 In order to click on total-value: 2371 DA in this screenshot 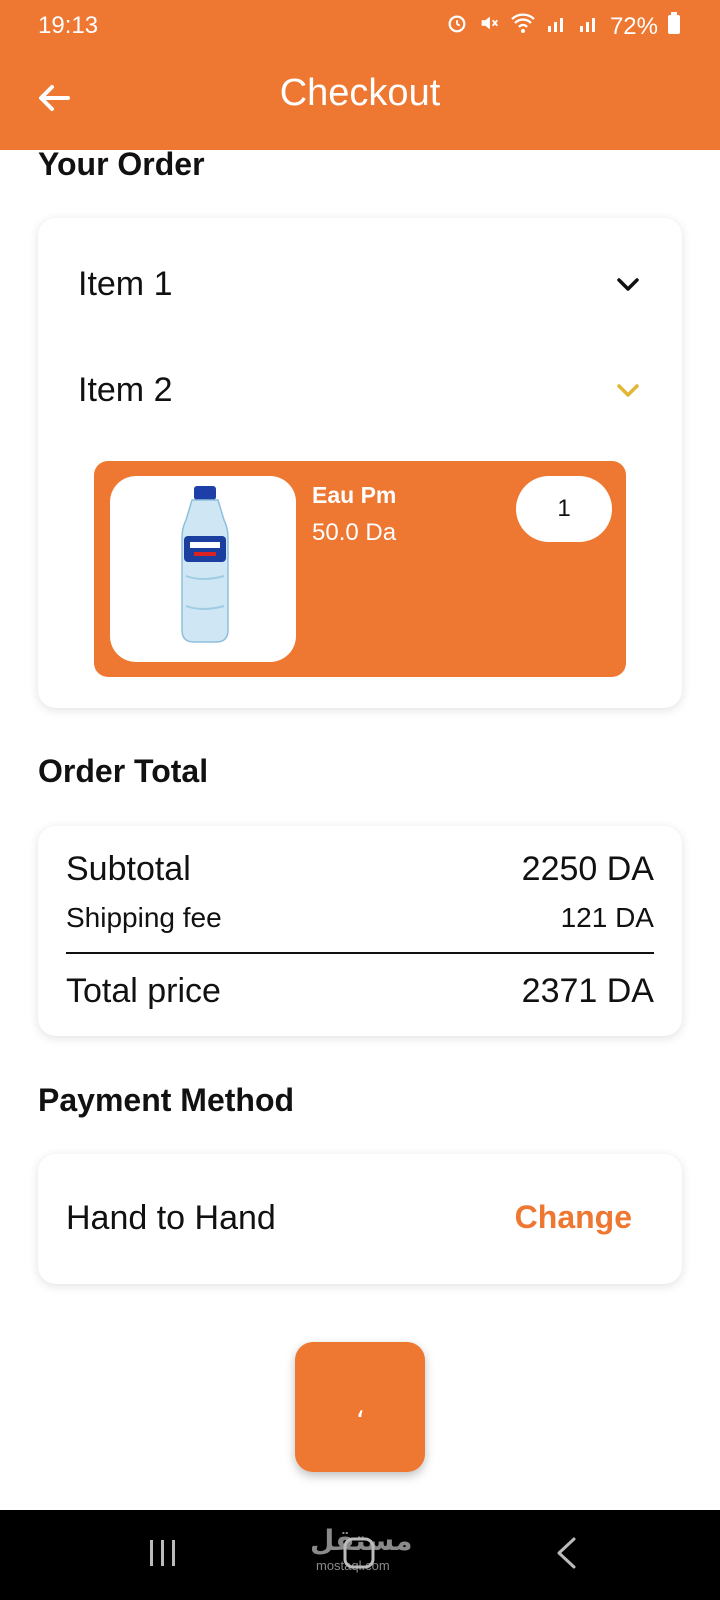, I will do `click(587, 991)`.